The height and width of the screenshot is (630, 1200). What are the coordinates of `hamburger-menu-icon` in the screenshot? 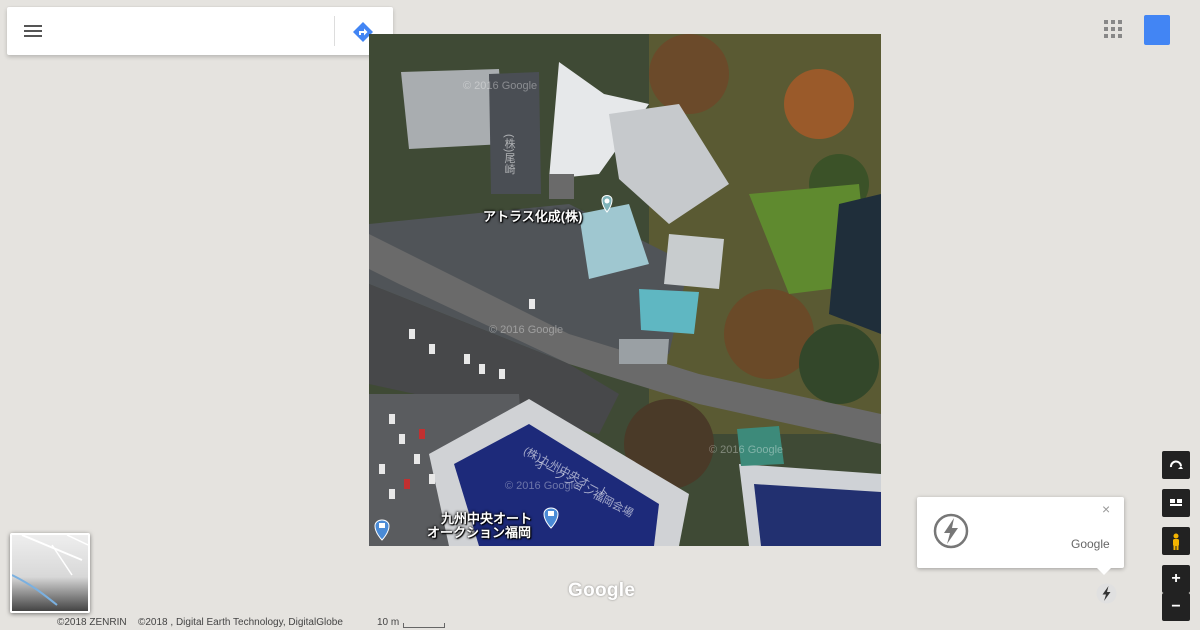 It's located at (33, 31).